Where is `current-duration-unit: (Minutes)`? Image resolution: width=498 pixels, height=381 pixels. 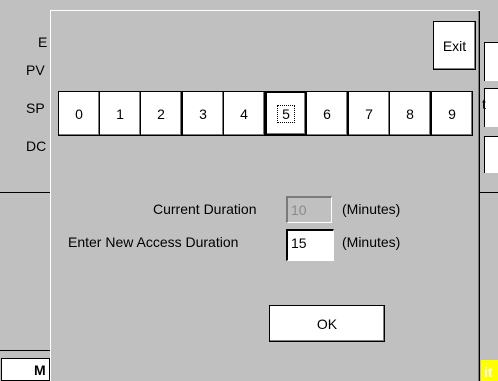 current-duration-unit: (Minutes) is located at coordinates (371, 209).